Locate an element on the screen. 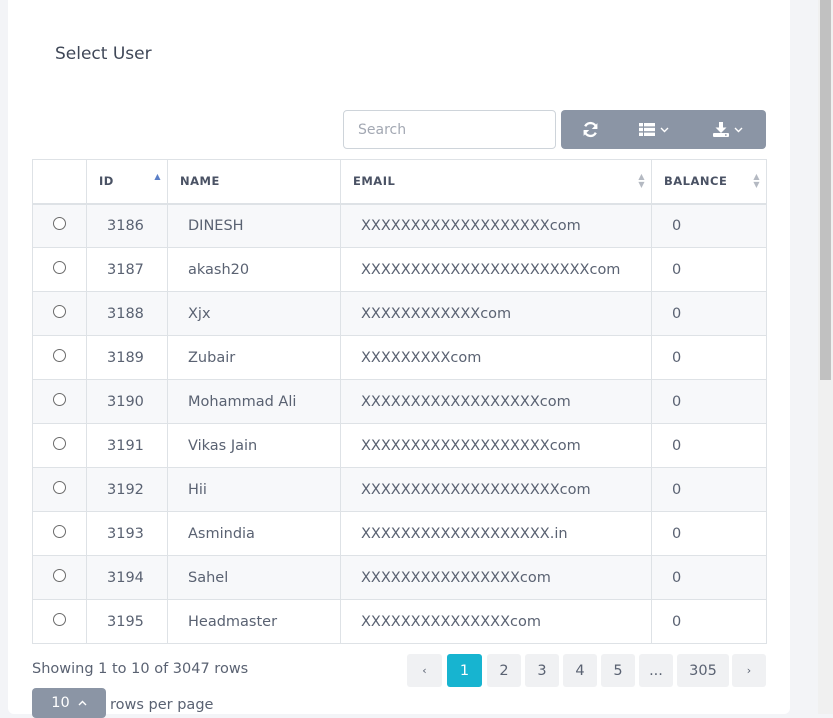 The image size is (833, 718). balance-column-header: BALANCE ▲ ▼ is located at coordinates (709, 182).